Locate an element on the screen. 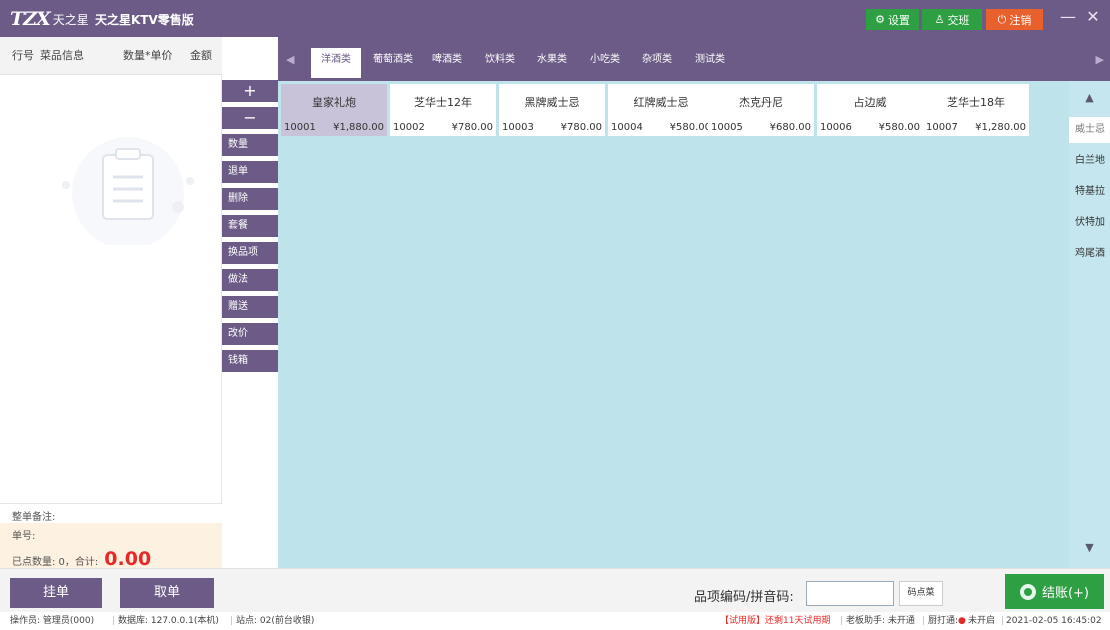 The height and width of the screenshot is (630, 1110). minimize-button: — is located at coordinates (1068, 16).